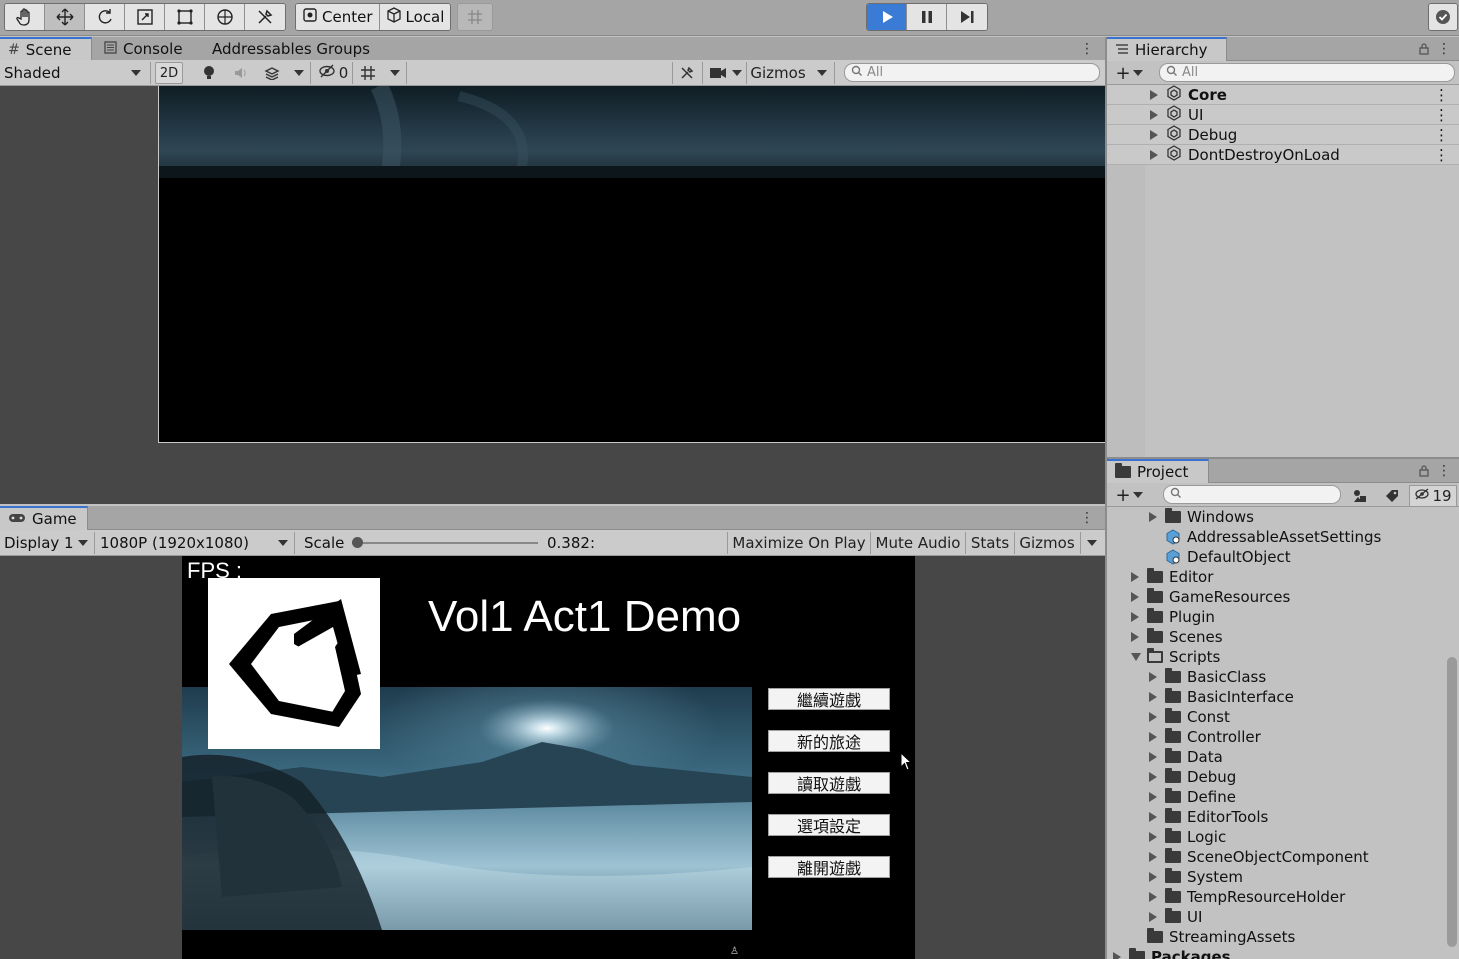  I want to click on project-item-const: Const, so click(1189, 717).